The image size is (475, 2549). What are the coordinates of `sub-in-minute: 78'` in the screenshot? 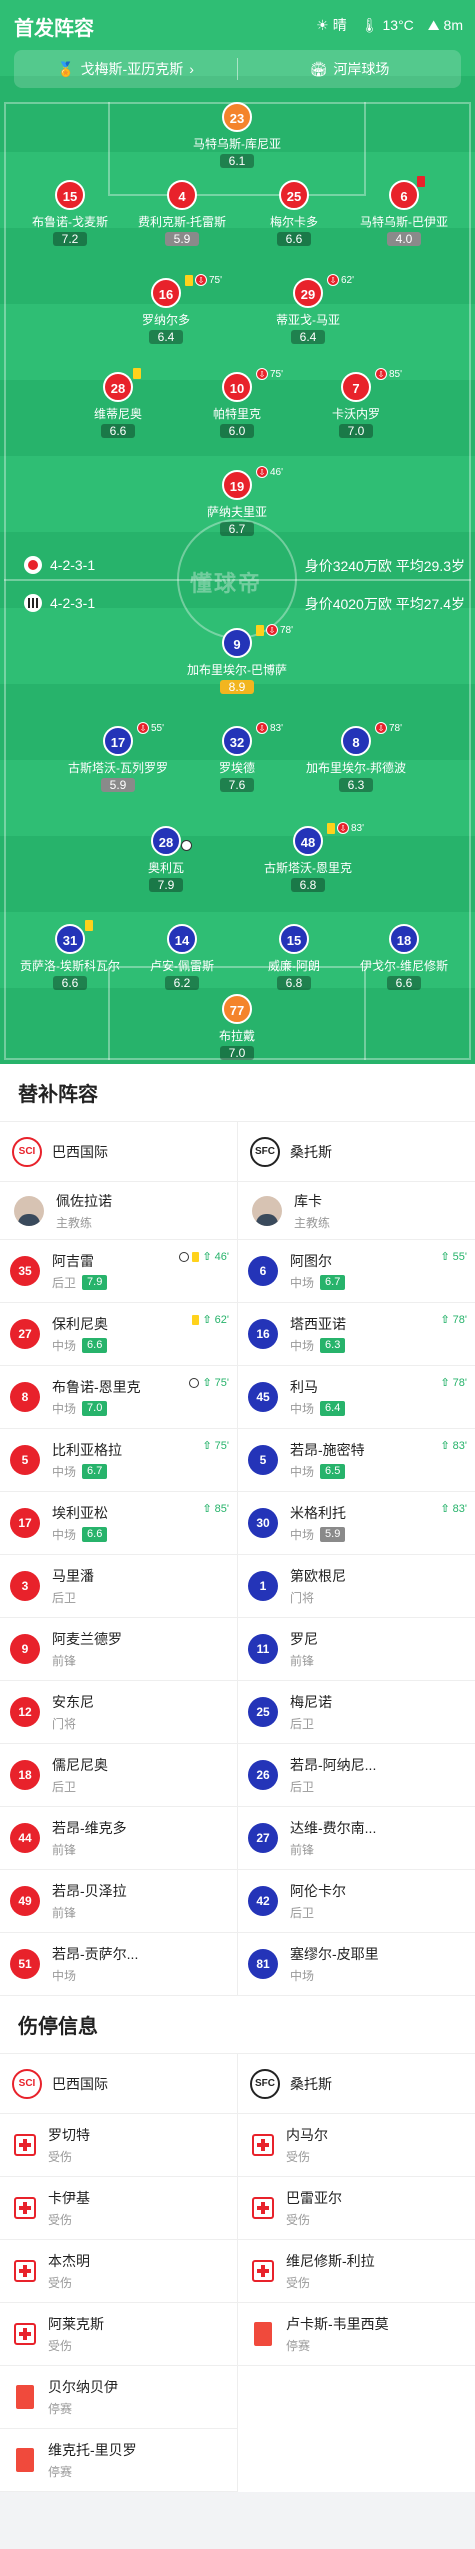 It's located at (459, 1382).